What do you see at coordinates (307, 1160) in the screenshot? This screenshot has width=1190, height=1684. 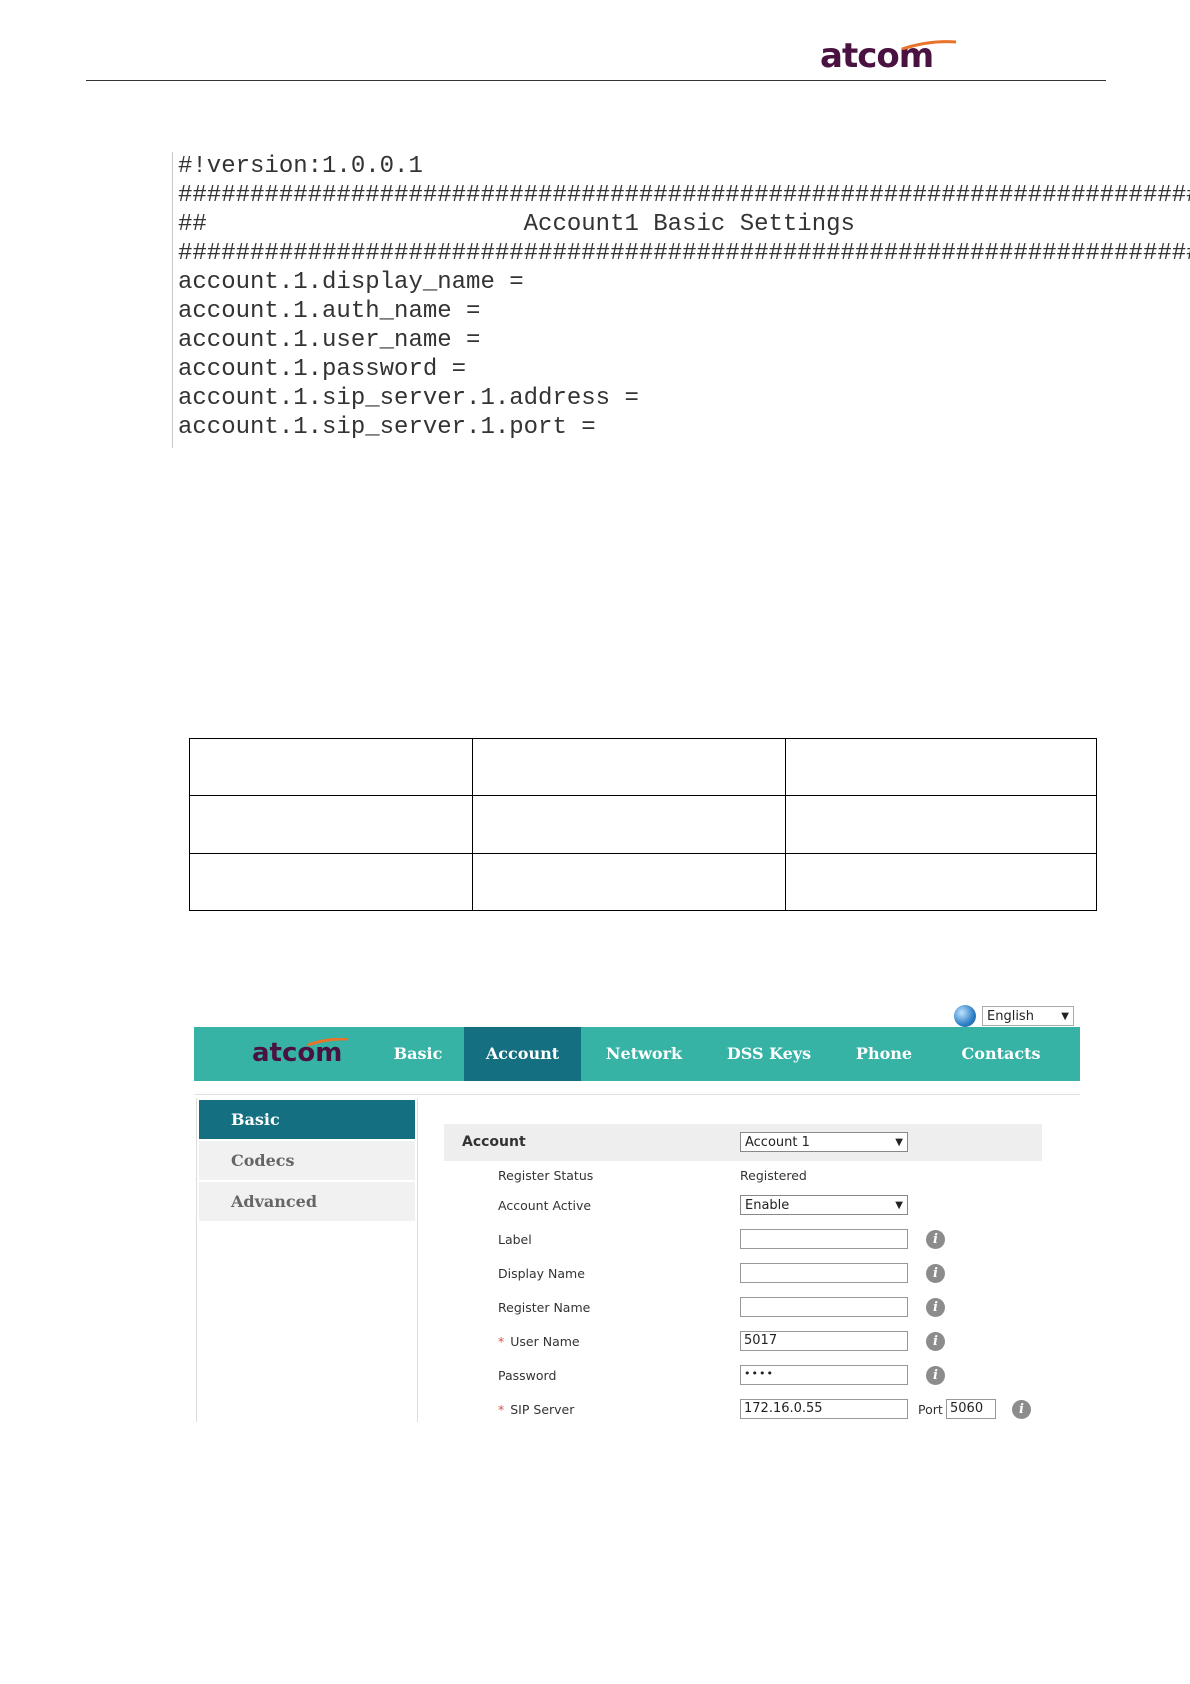 I see `sidebar-item-codecs: Codecs` at bounding box center [307, 1160].